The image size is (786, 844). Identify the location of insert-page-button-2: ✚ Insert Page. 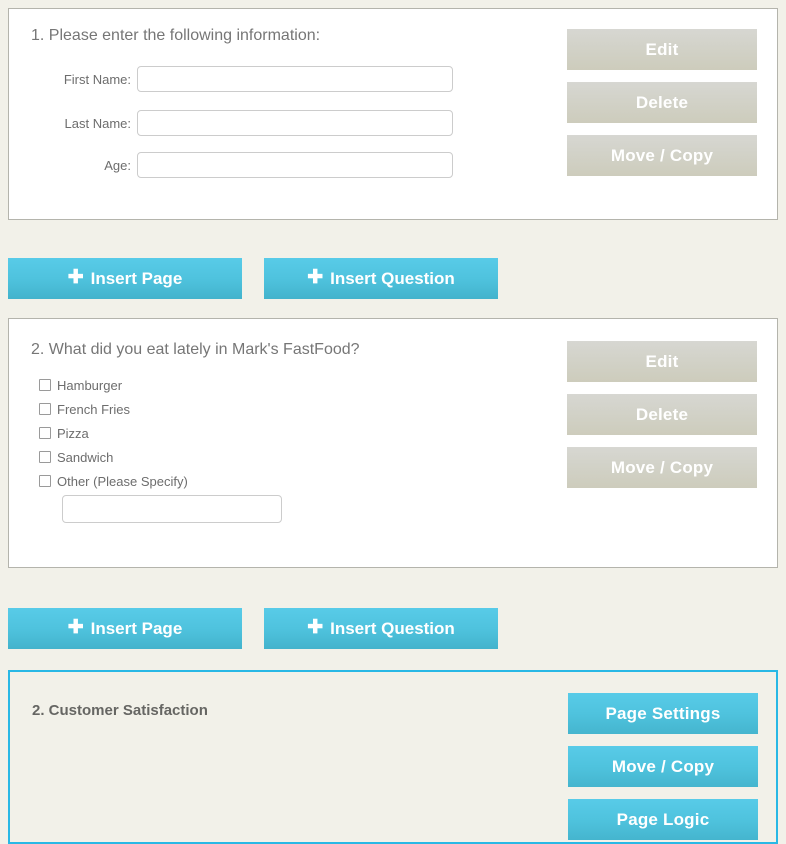
(125, 628).